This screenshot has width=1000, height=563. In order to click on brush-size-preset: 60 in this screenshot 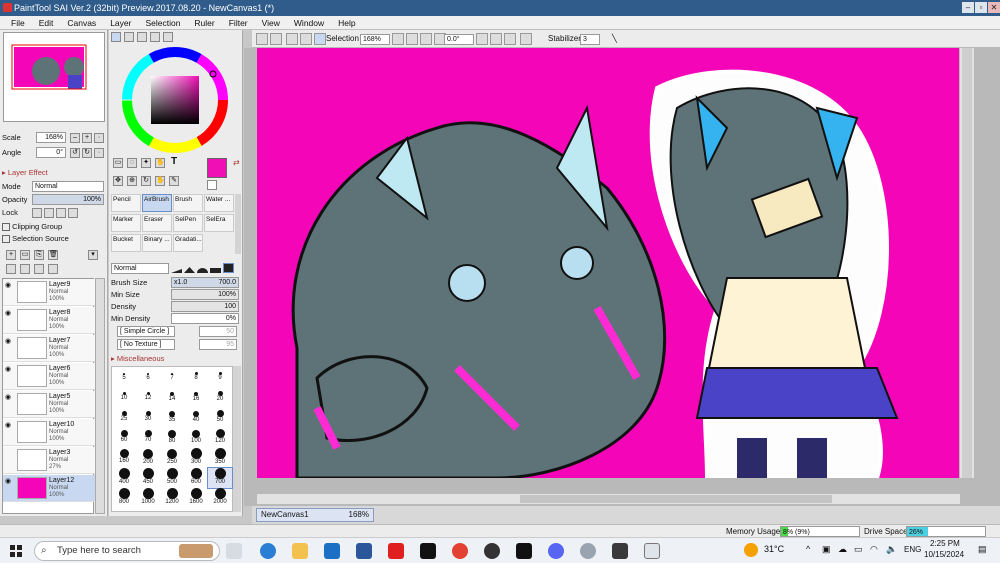, I will do `click(124, 438)`.